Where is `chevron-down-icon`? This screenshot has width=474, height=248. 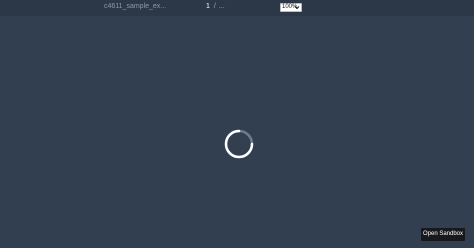
chevron-down-icon is located at coordinates (297, 8).